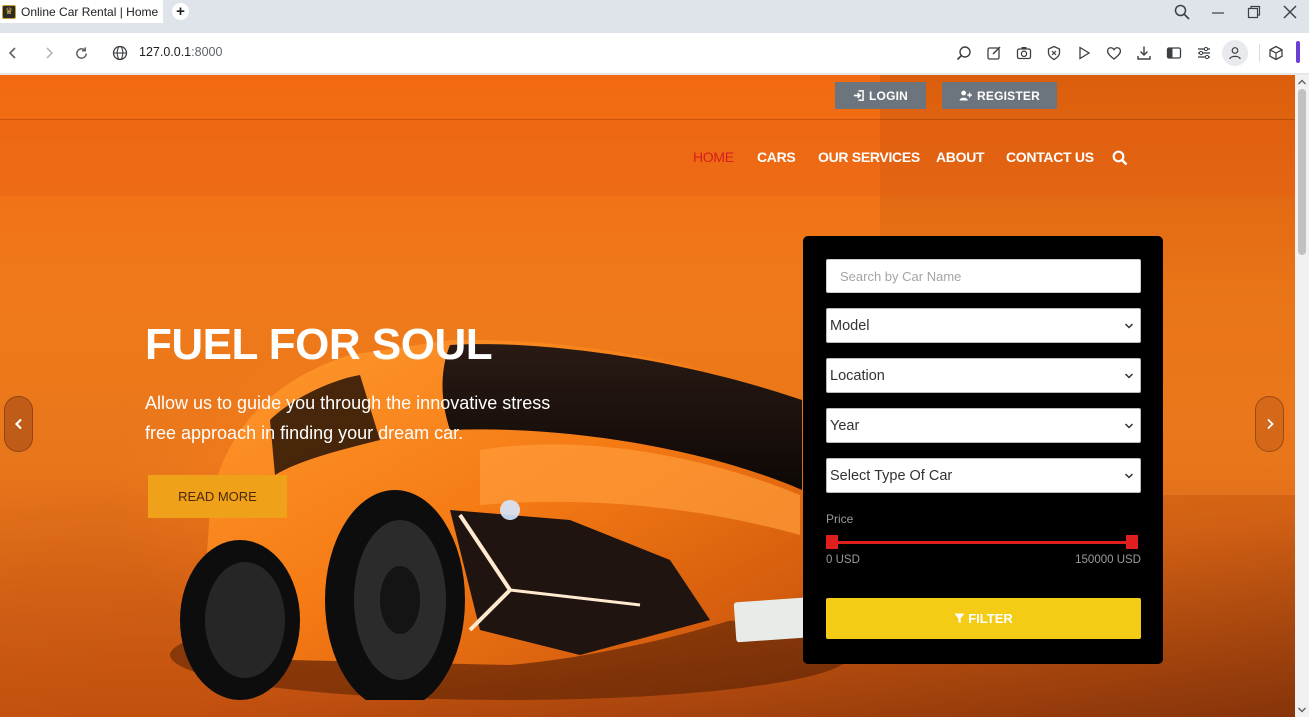  I want to click on nav-item-home: HOME, so click(713, 158).